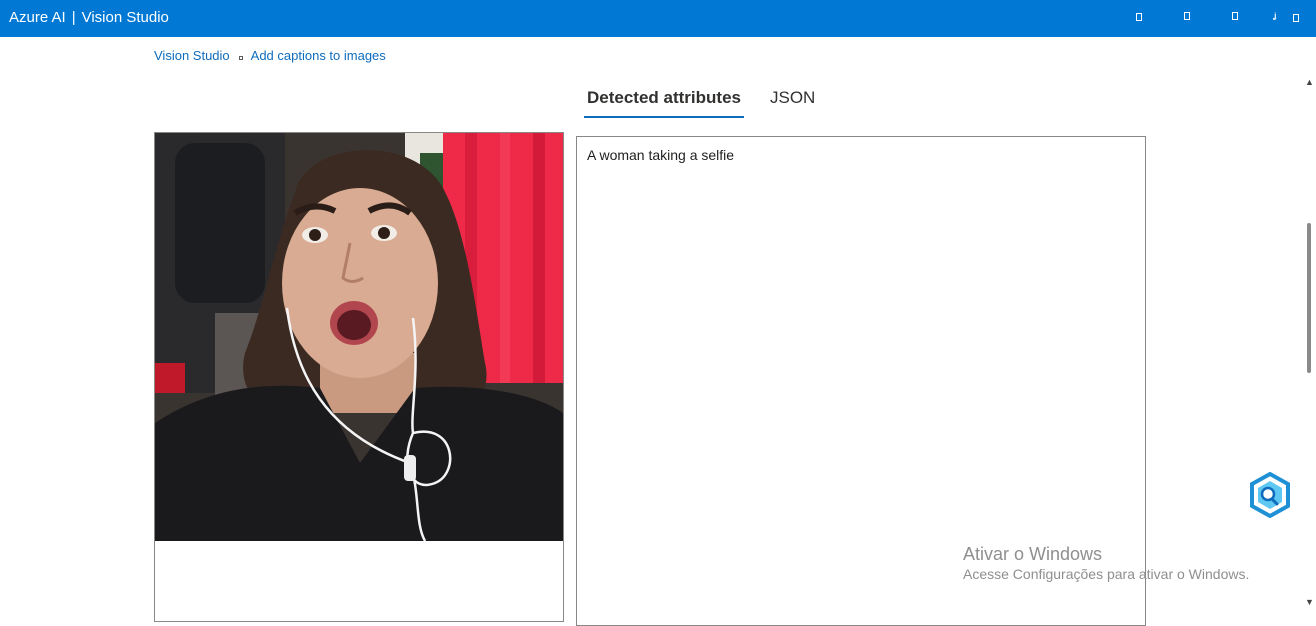 The width and height of the screenshot is (1316, 626). What do you see at coordinates (318, 56) in the screenshot?
I see `breadcrumb-current-link: Add captions to images` at bounding box center [318, 56].